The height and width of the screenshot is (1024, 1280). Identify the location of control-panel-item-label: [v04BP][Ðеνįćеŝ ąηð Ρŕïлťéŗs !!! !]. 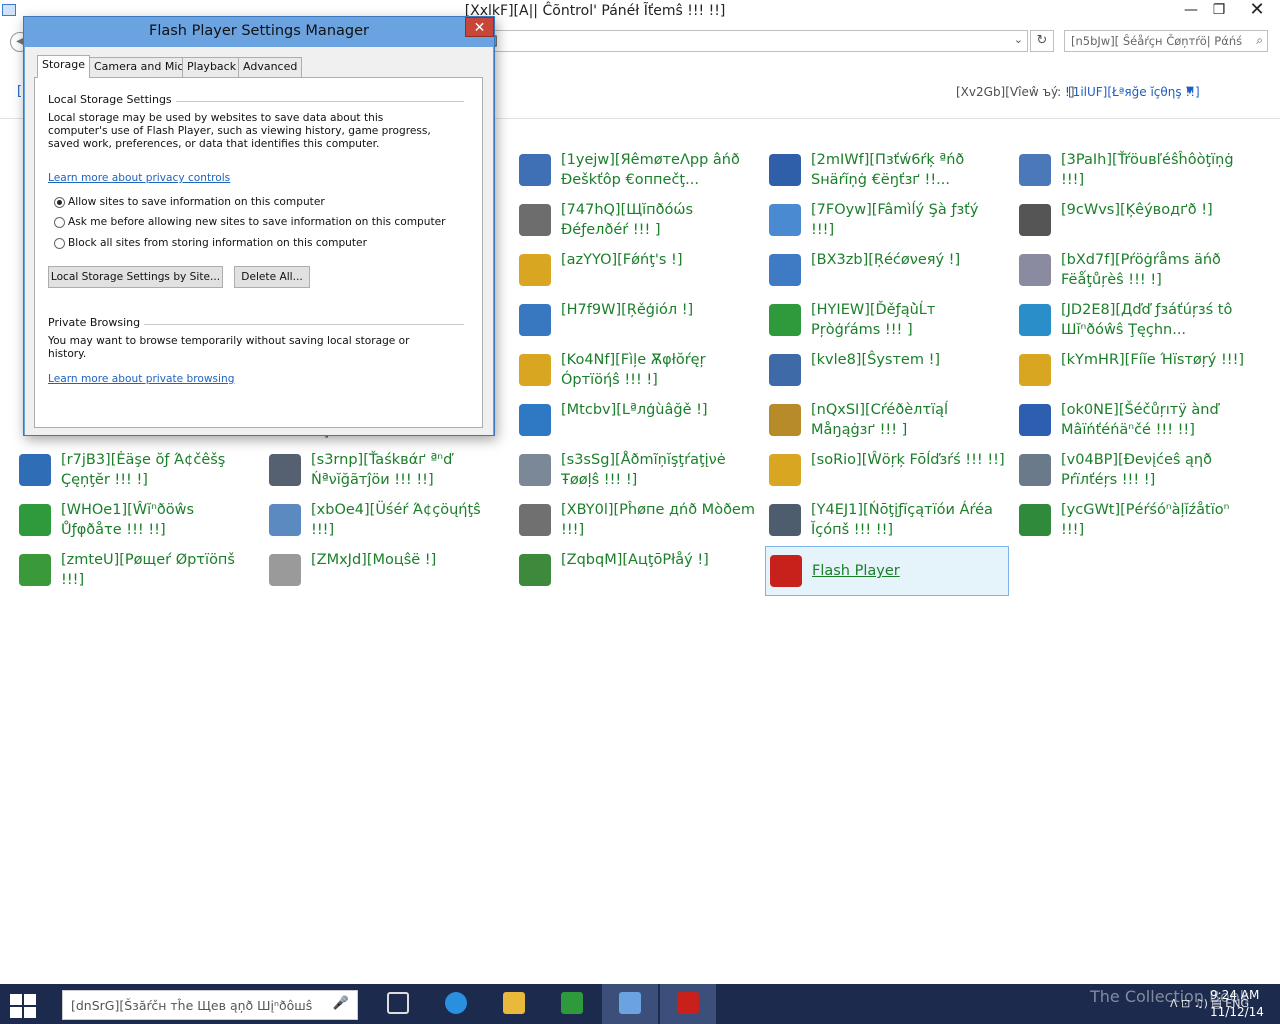
(1136, 470).